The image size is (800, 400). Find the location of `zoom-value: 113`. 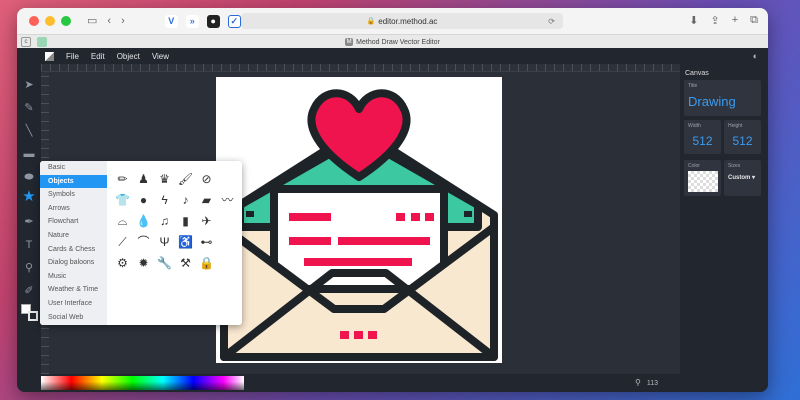

zoom-value: 113 is located at coordinates (652, 383).